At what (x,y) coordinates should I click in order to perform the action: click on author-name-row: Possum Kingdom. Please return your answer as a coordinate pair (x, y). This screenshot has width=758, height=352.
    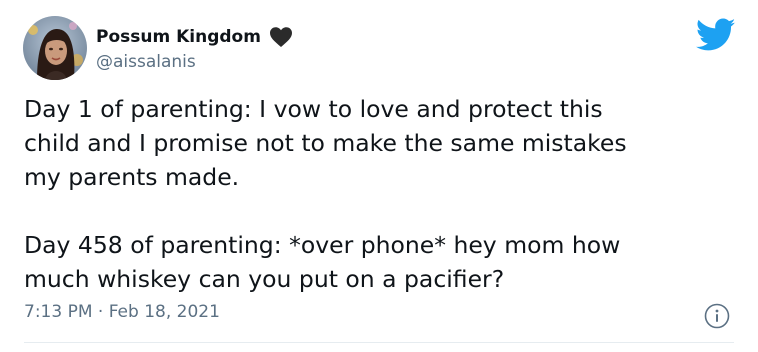
    Looking at the image, I should click on (194, 37).